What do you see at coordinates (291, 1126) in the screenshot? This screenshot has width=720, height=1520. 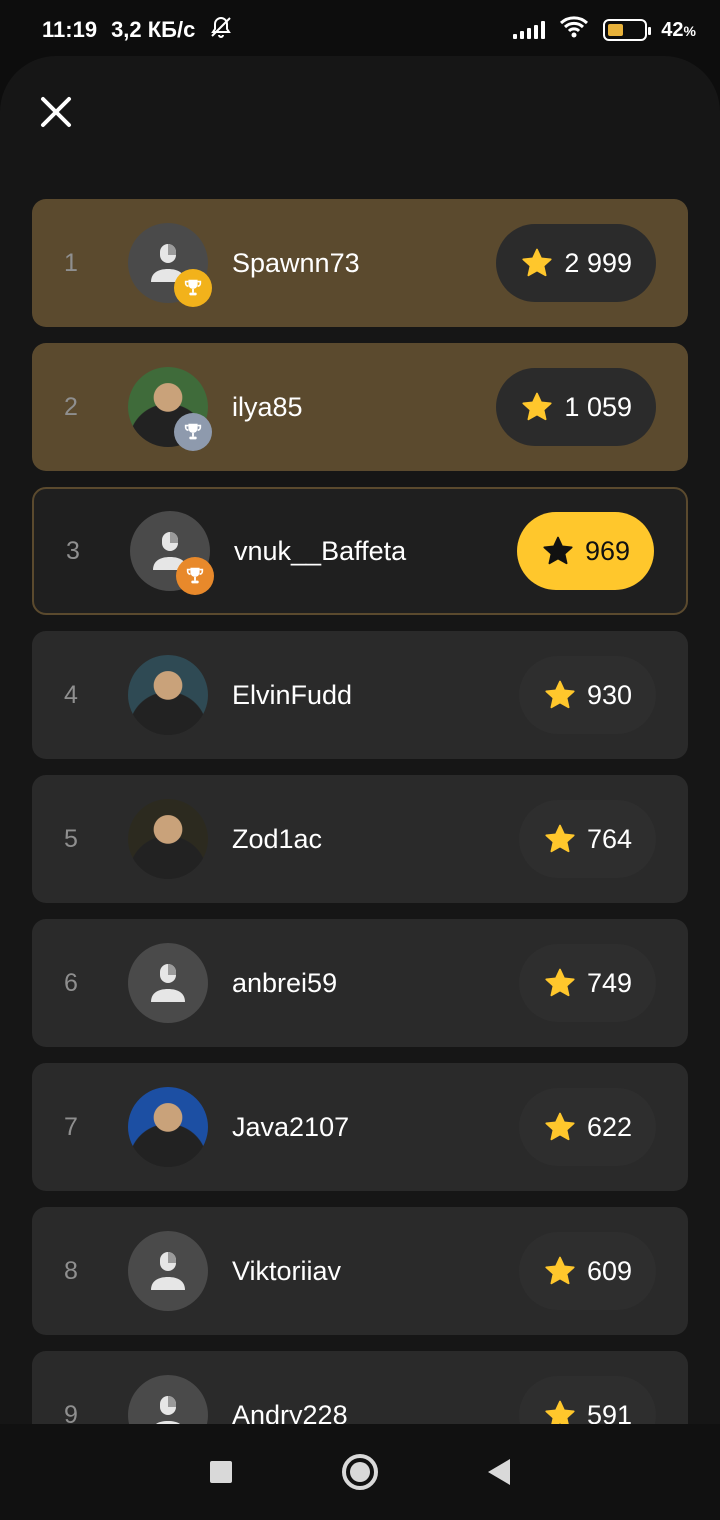 I see `username: Java2107` at bounding box center [291, 1126].